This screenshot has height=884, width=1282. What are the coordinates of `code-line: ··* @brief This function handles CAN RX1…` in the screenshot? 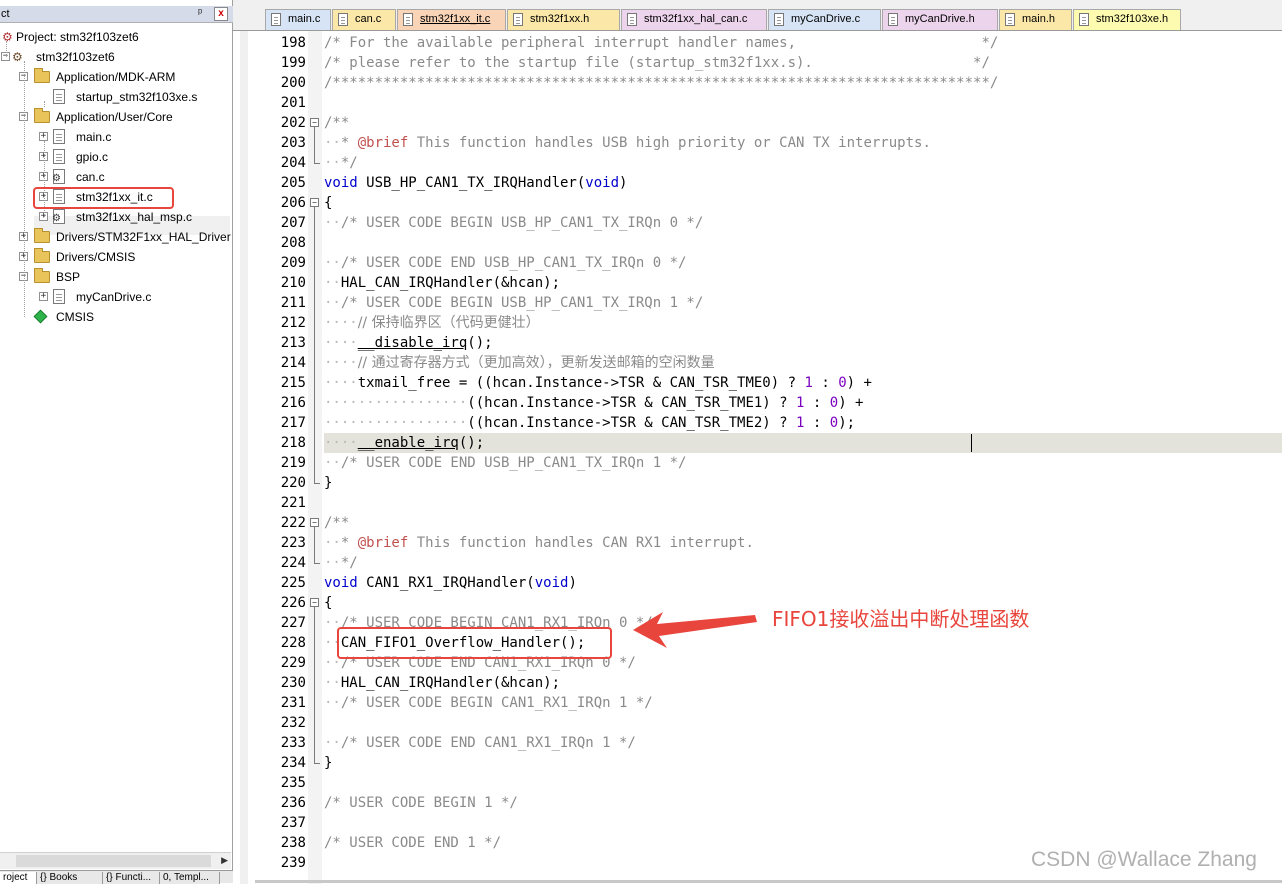 It's located at (539, 543).